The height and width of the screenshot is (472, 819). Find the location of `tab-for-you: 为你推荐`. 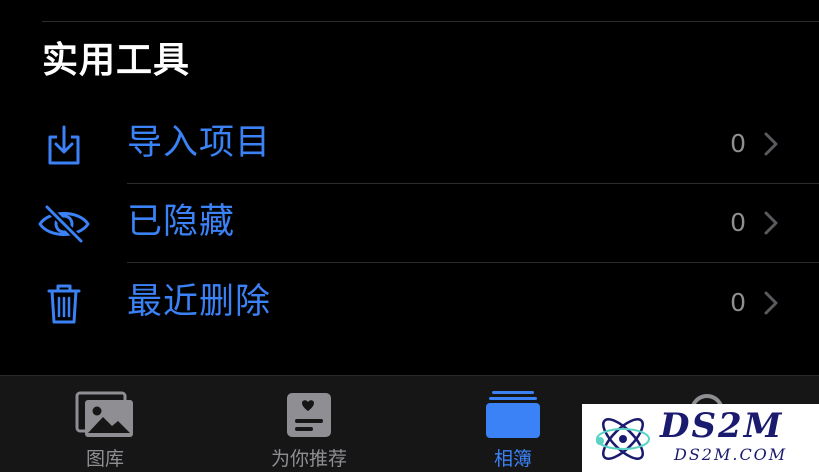

tab-for-you: 为你推荐 is located at coordinates (309, 424).